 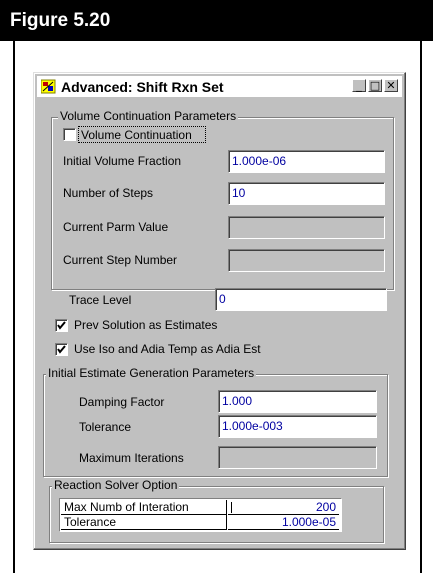 I want to click on solver-option-value: 200, so click(x=283, y=507).